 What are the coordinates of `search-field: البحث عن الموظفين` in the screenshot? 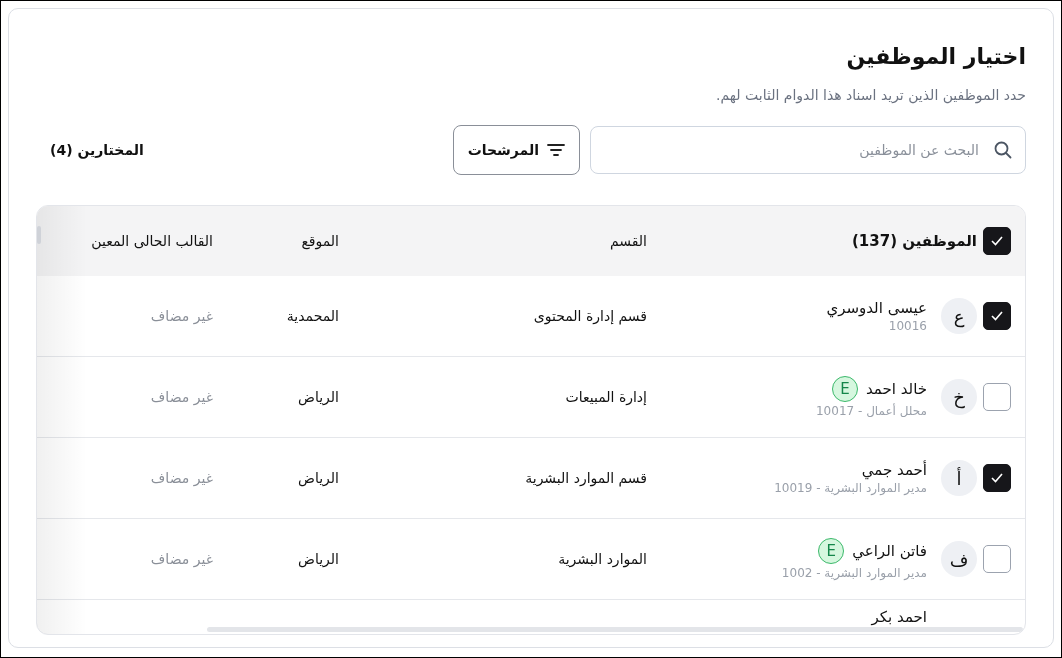 It's located at (808, 150).